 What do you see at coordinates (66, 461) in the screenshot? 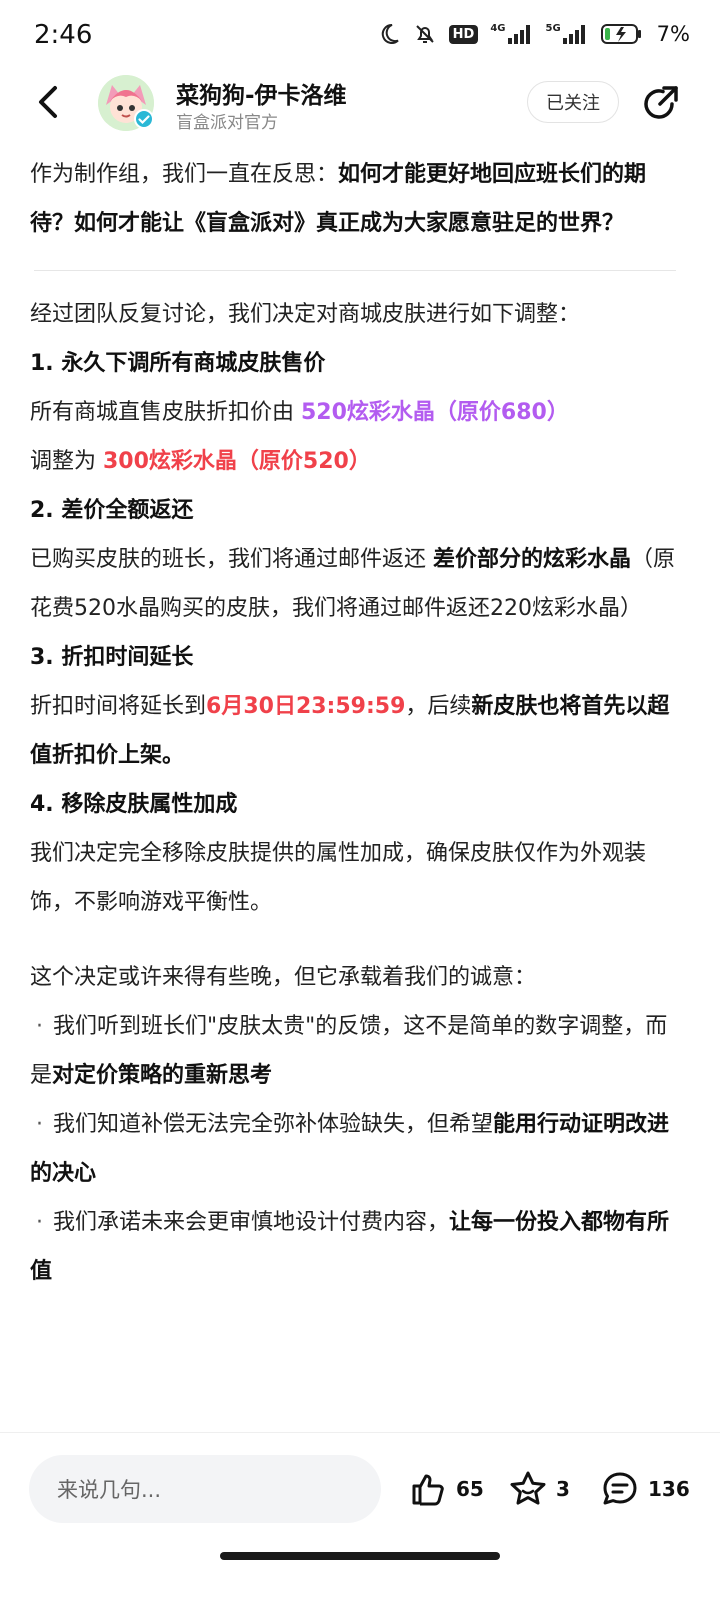
I see `section-1-text-b: 调整为` at bounding box center [66, 461].